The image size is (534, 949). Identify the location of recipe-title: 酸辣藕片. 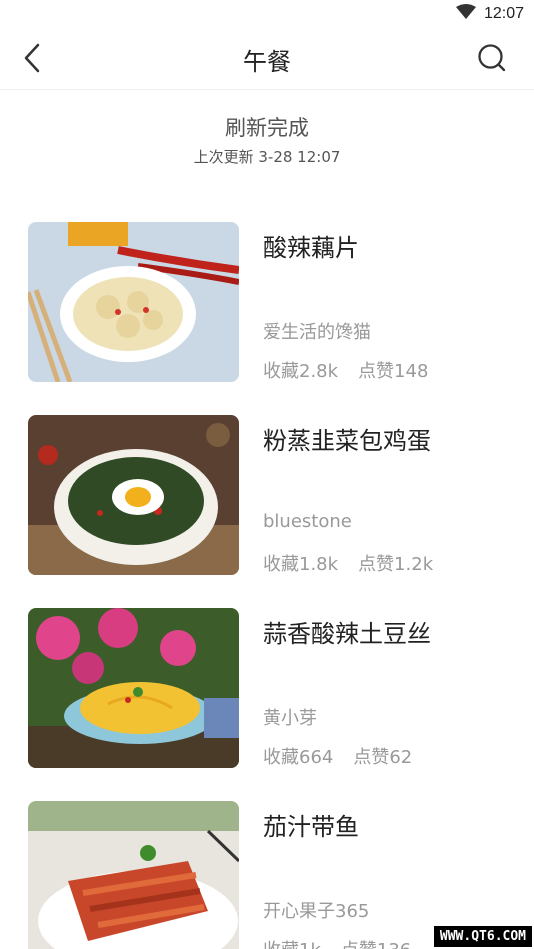
(311, 248).